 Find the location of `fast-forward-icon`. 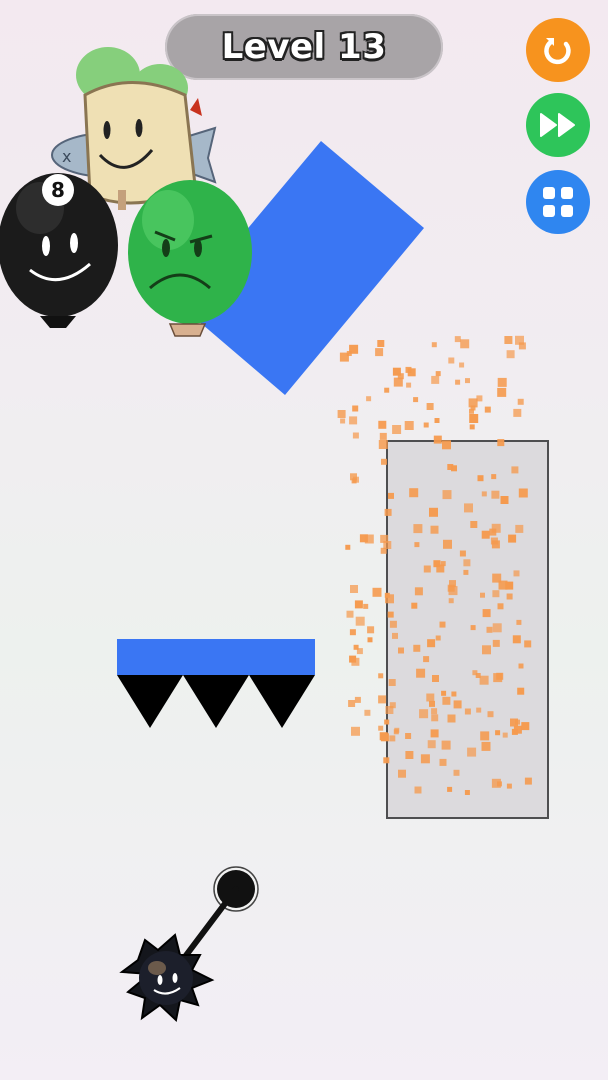

fast-forward-icon is located at coordinates (558, 125).